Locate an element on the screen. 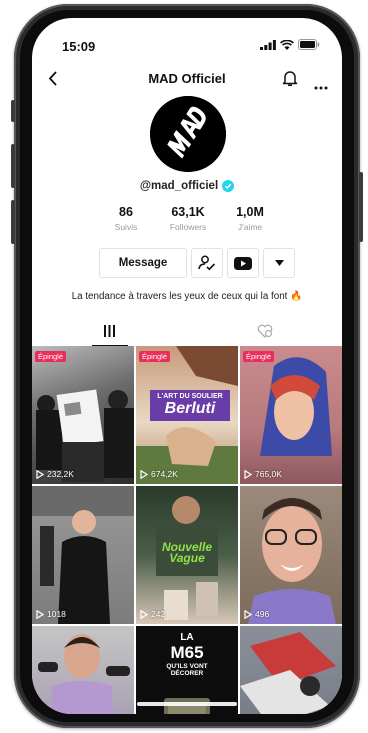  caret-down-icon is located at coordinates (279, 263).